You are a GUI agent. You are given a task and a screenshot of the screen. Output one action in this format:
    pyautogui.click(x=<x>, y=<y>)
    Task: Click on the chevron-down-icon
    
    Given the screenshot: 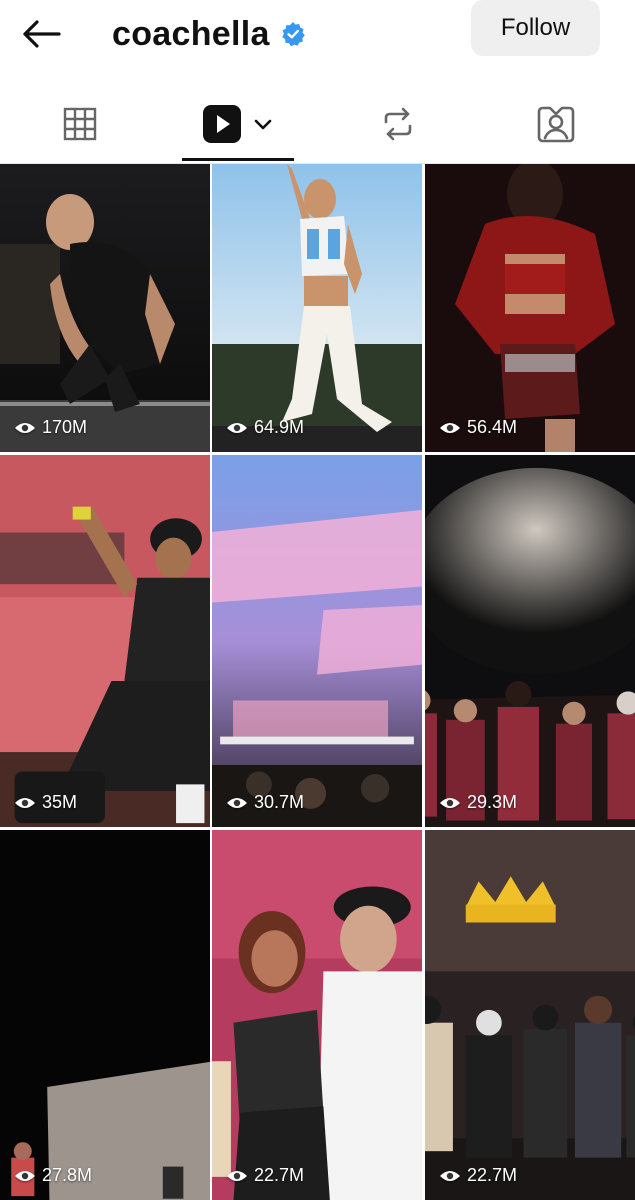 What is the action you would take?
    pyautogui.click(x=263, y=124)
    